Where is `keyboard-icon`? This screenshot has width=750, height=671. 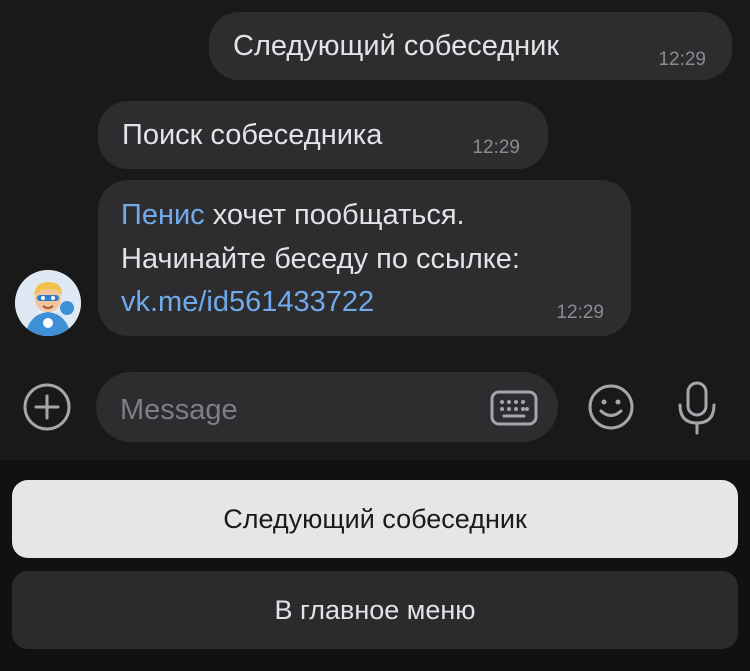
keyboard-icon is located at coordinates (514, 408).